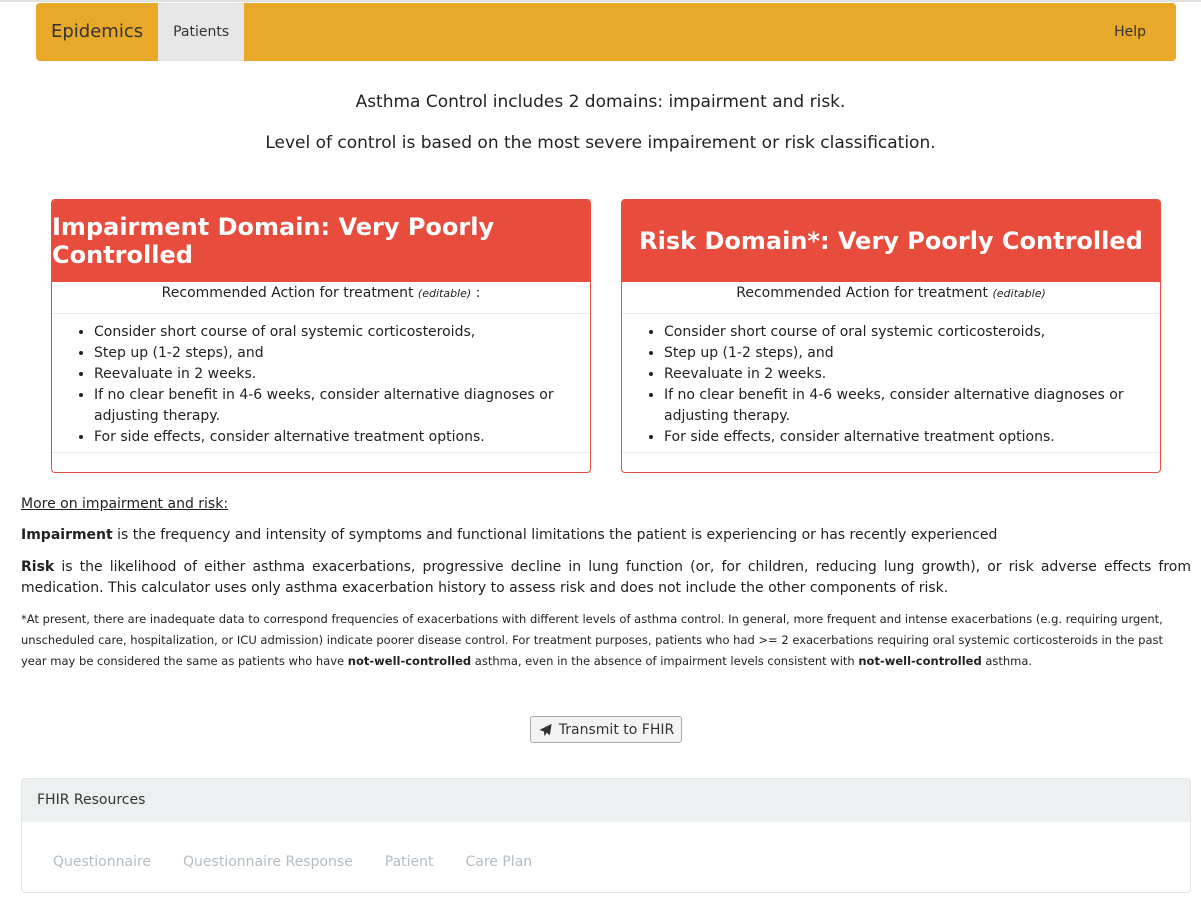  I want to click on top-border, so click(600, 1).